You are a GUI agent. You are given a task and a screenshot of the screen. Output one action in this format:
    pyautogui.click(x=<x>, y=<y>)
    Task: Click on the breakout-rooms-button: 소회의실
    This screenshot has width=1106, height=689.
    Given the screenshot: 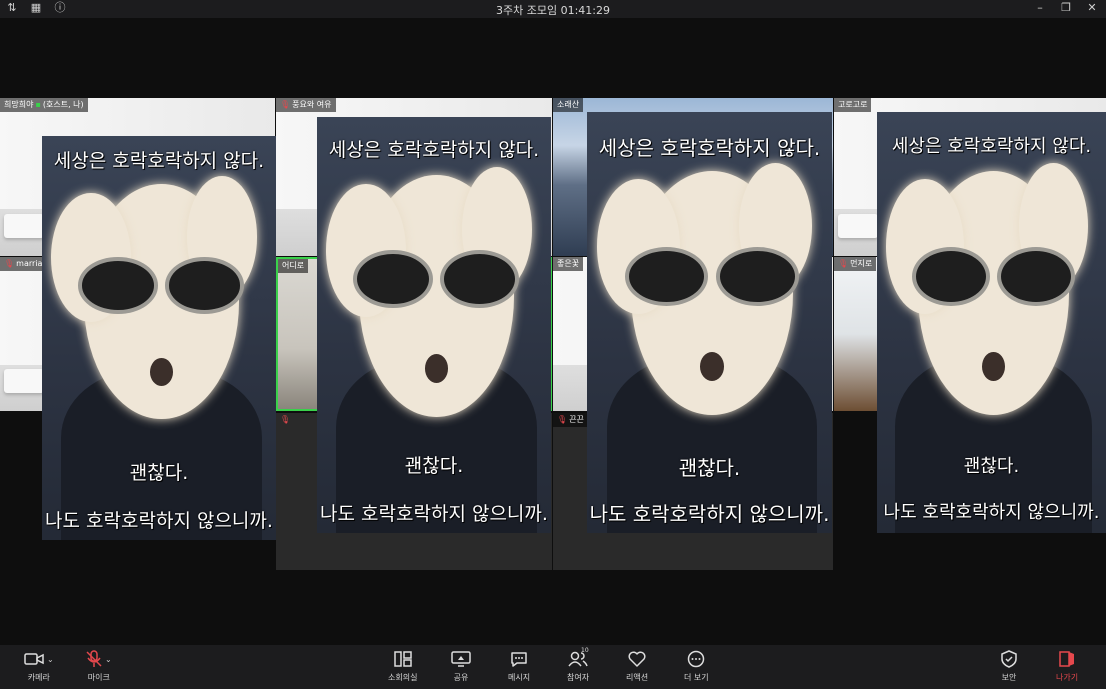 What is the action you would take?
    pyautogui.click(x=402, y=666)
    